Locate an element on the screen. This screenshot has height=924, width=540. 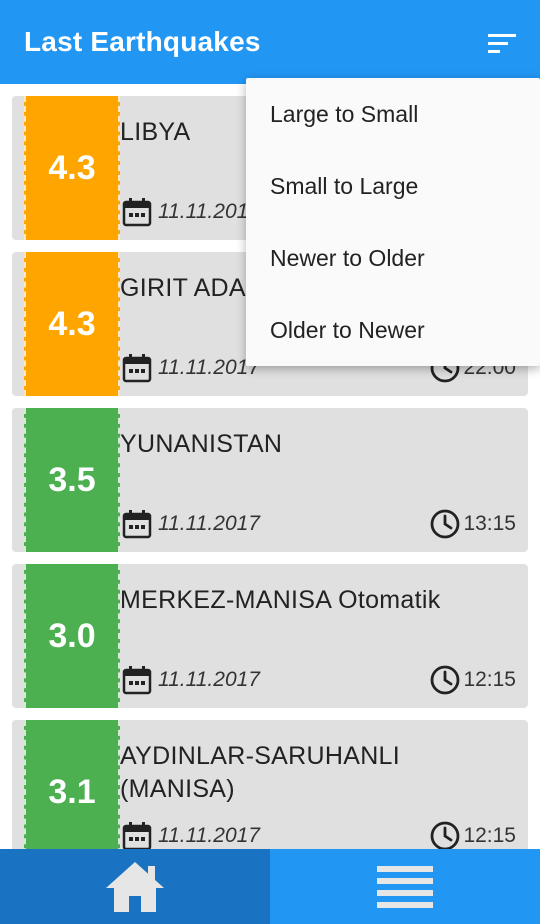
sort-button is located at coordinates (503, 43).